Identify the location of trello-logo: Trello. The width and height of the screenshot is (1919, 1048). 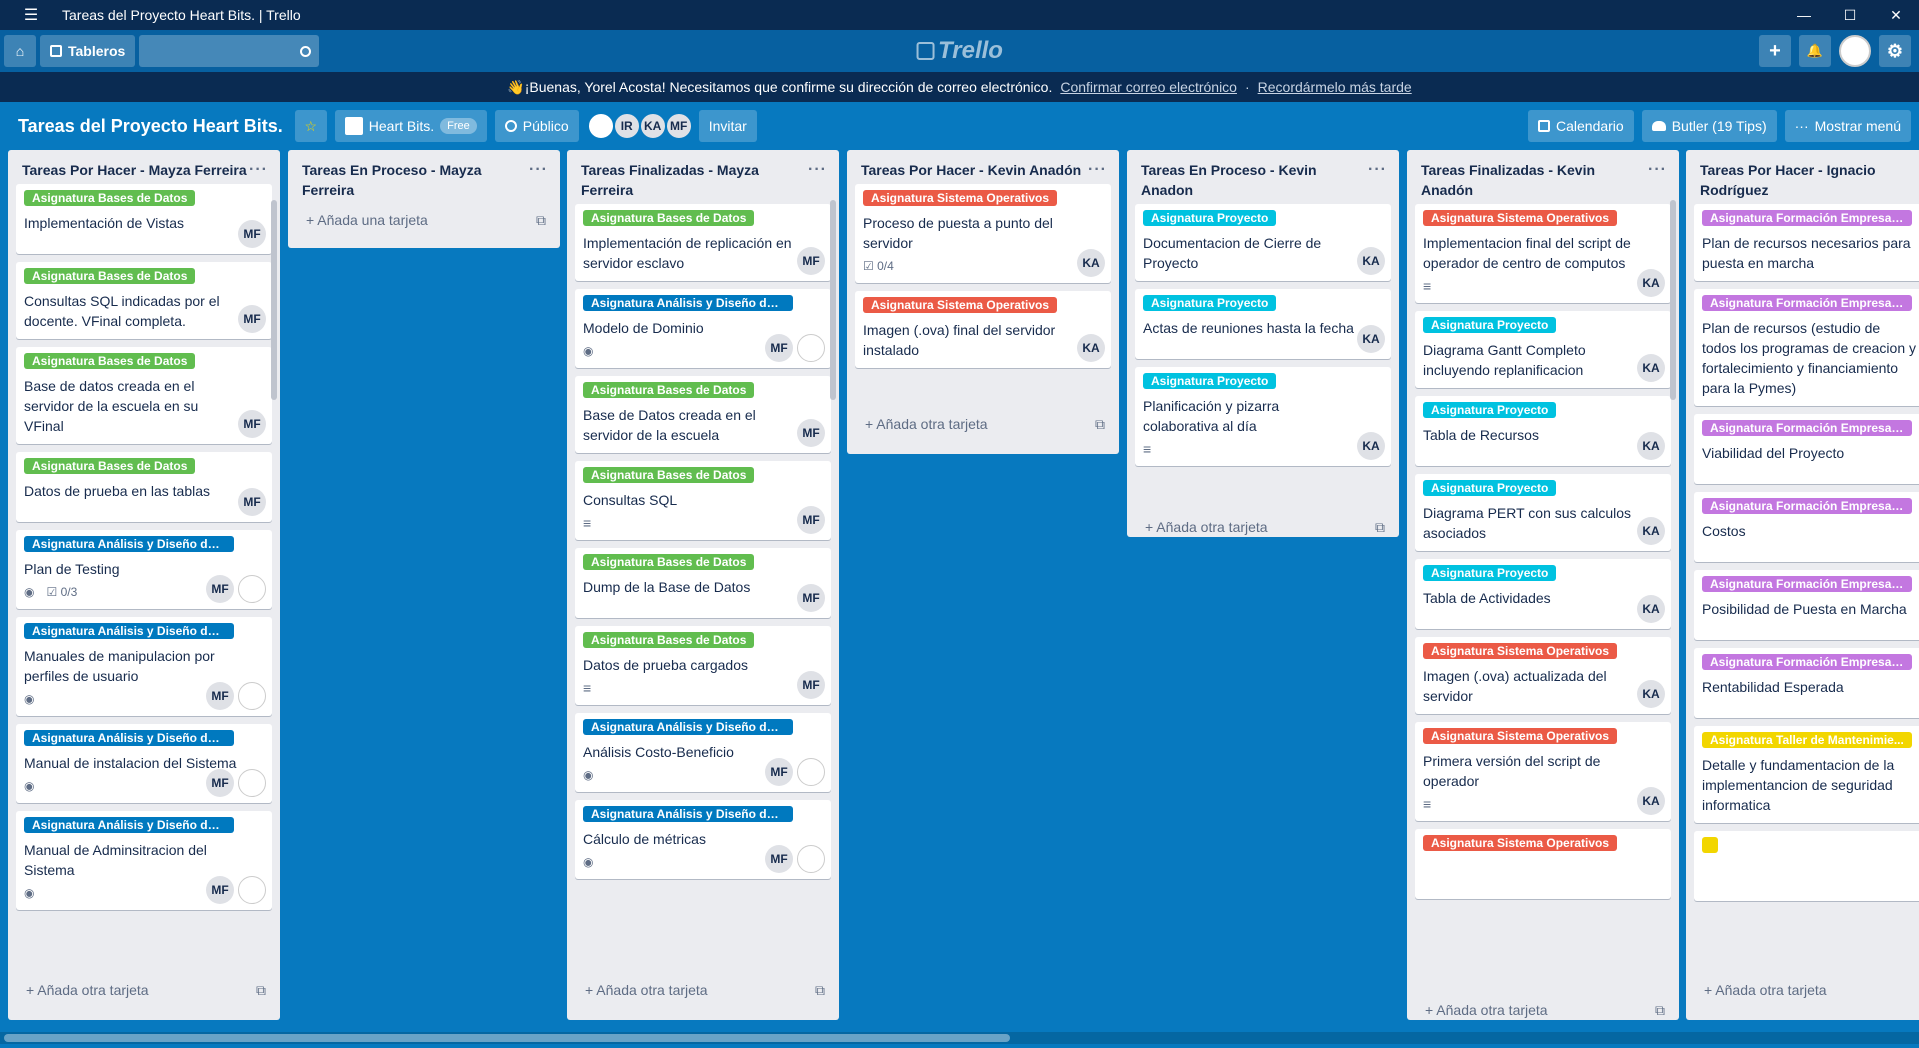
(959, 51).